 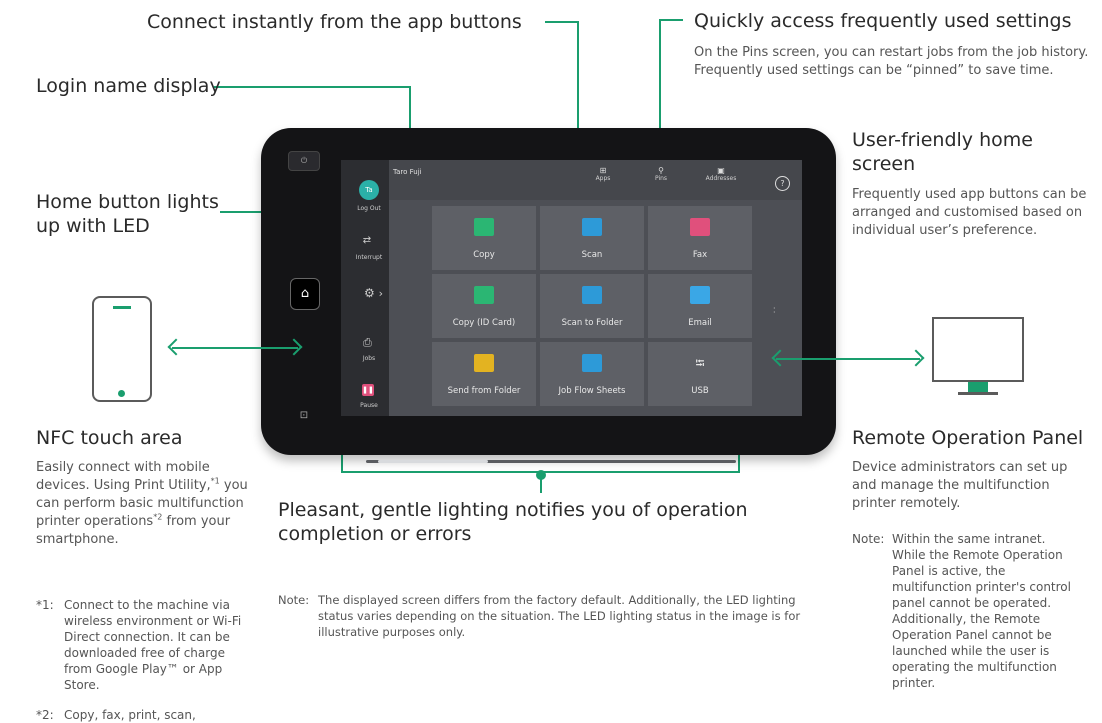 I want to click on nfc-sup2: *2, so click(x=158, y=517).